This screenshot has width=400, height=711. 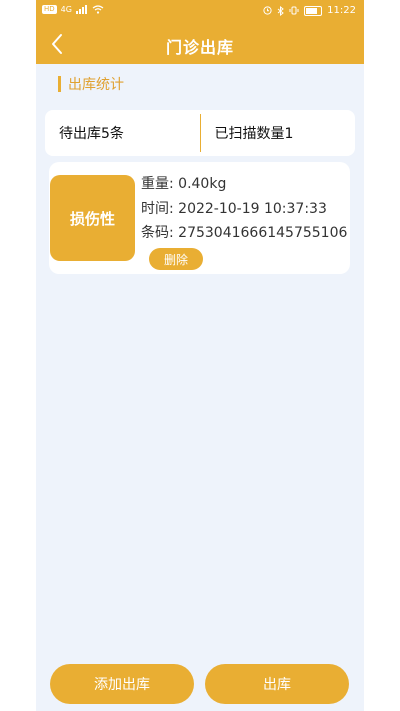 I want to click on top-nav-bar: 门诊出库, so click(x=200, y=44).